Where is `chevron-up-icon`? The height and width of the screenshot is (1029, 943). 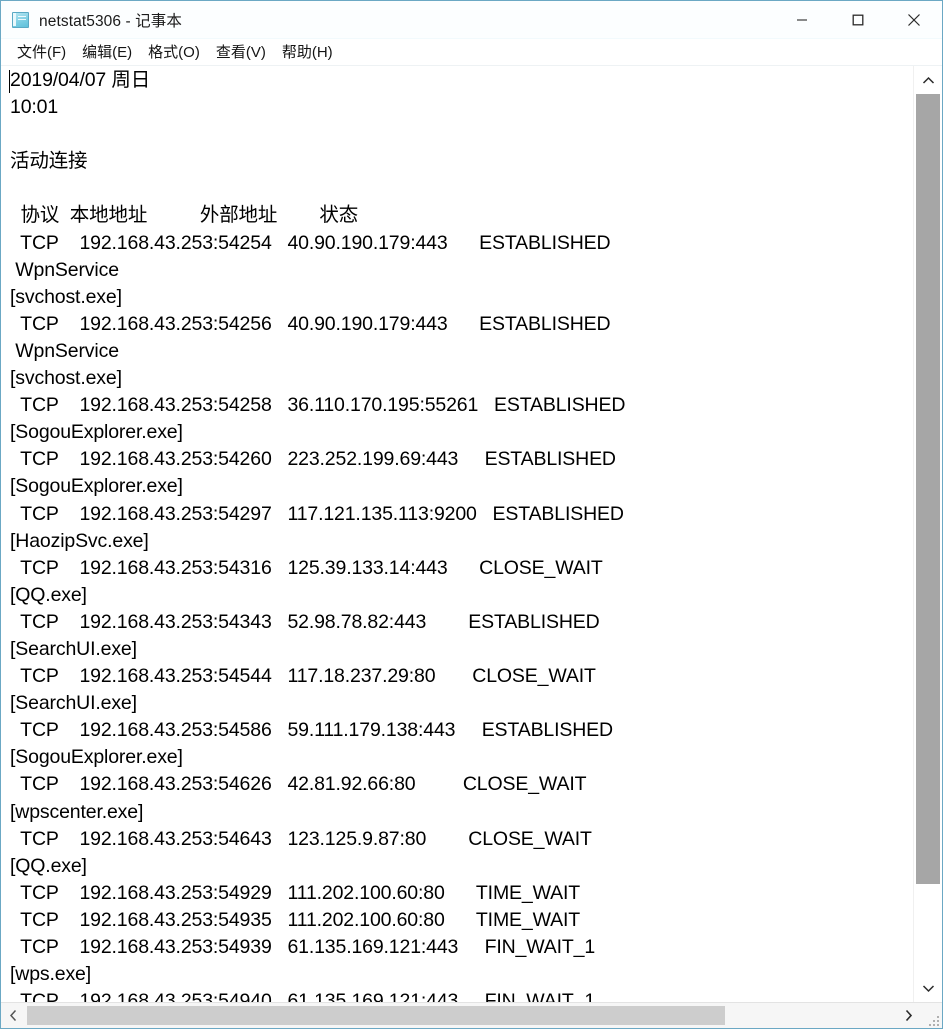 chevron-up-icon is located at coordinates (928, 80).